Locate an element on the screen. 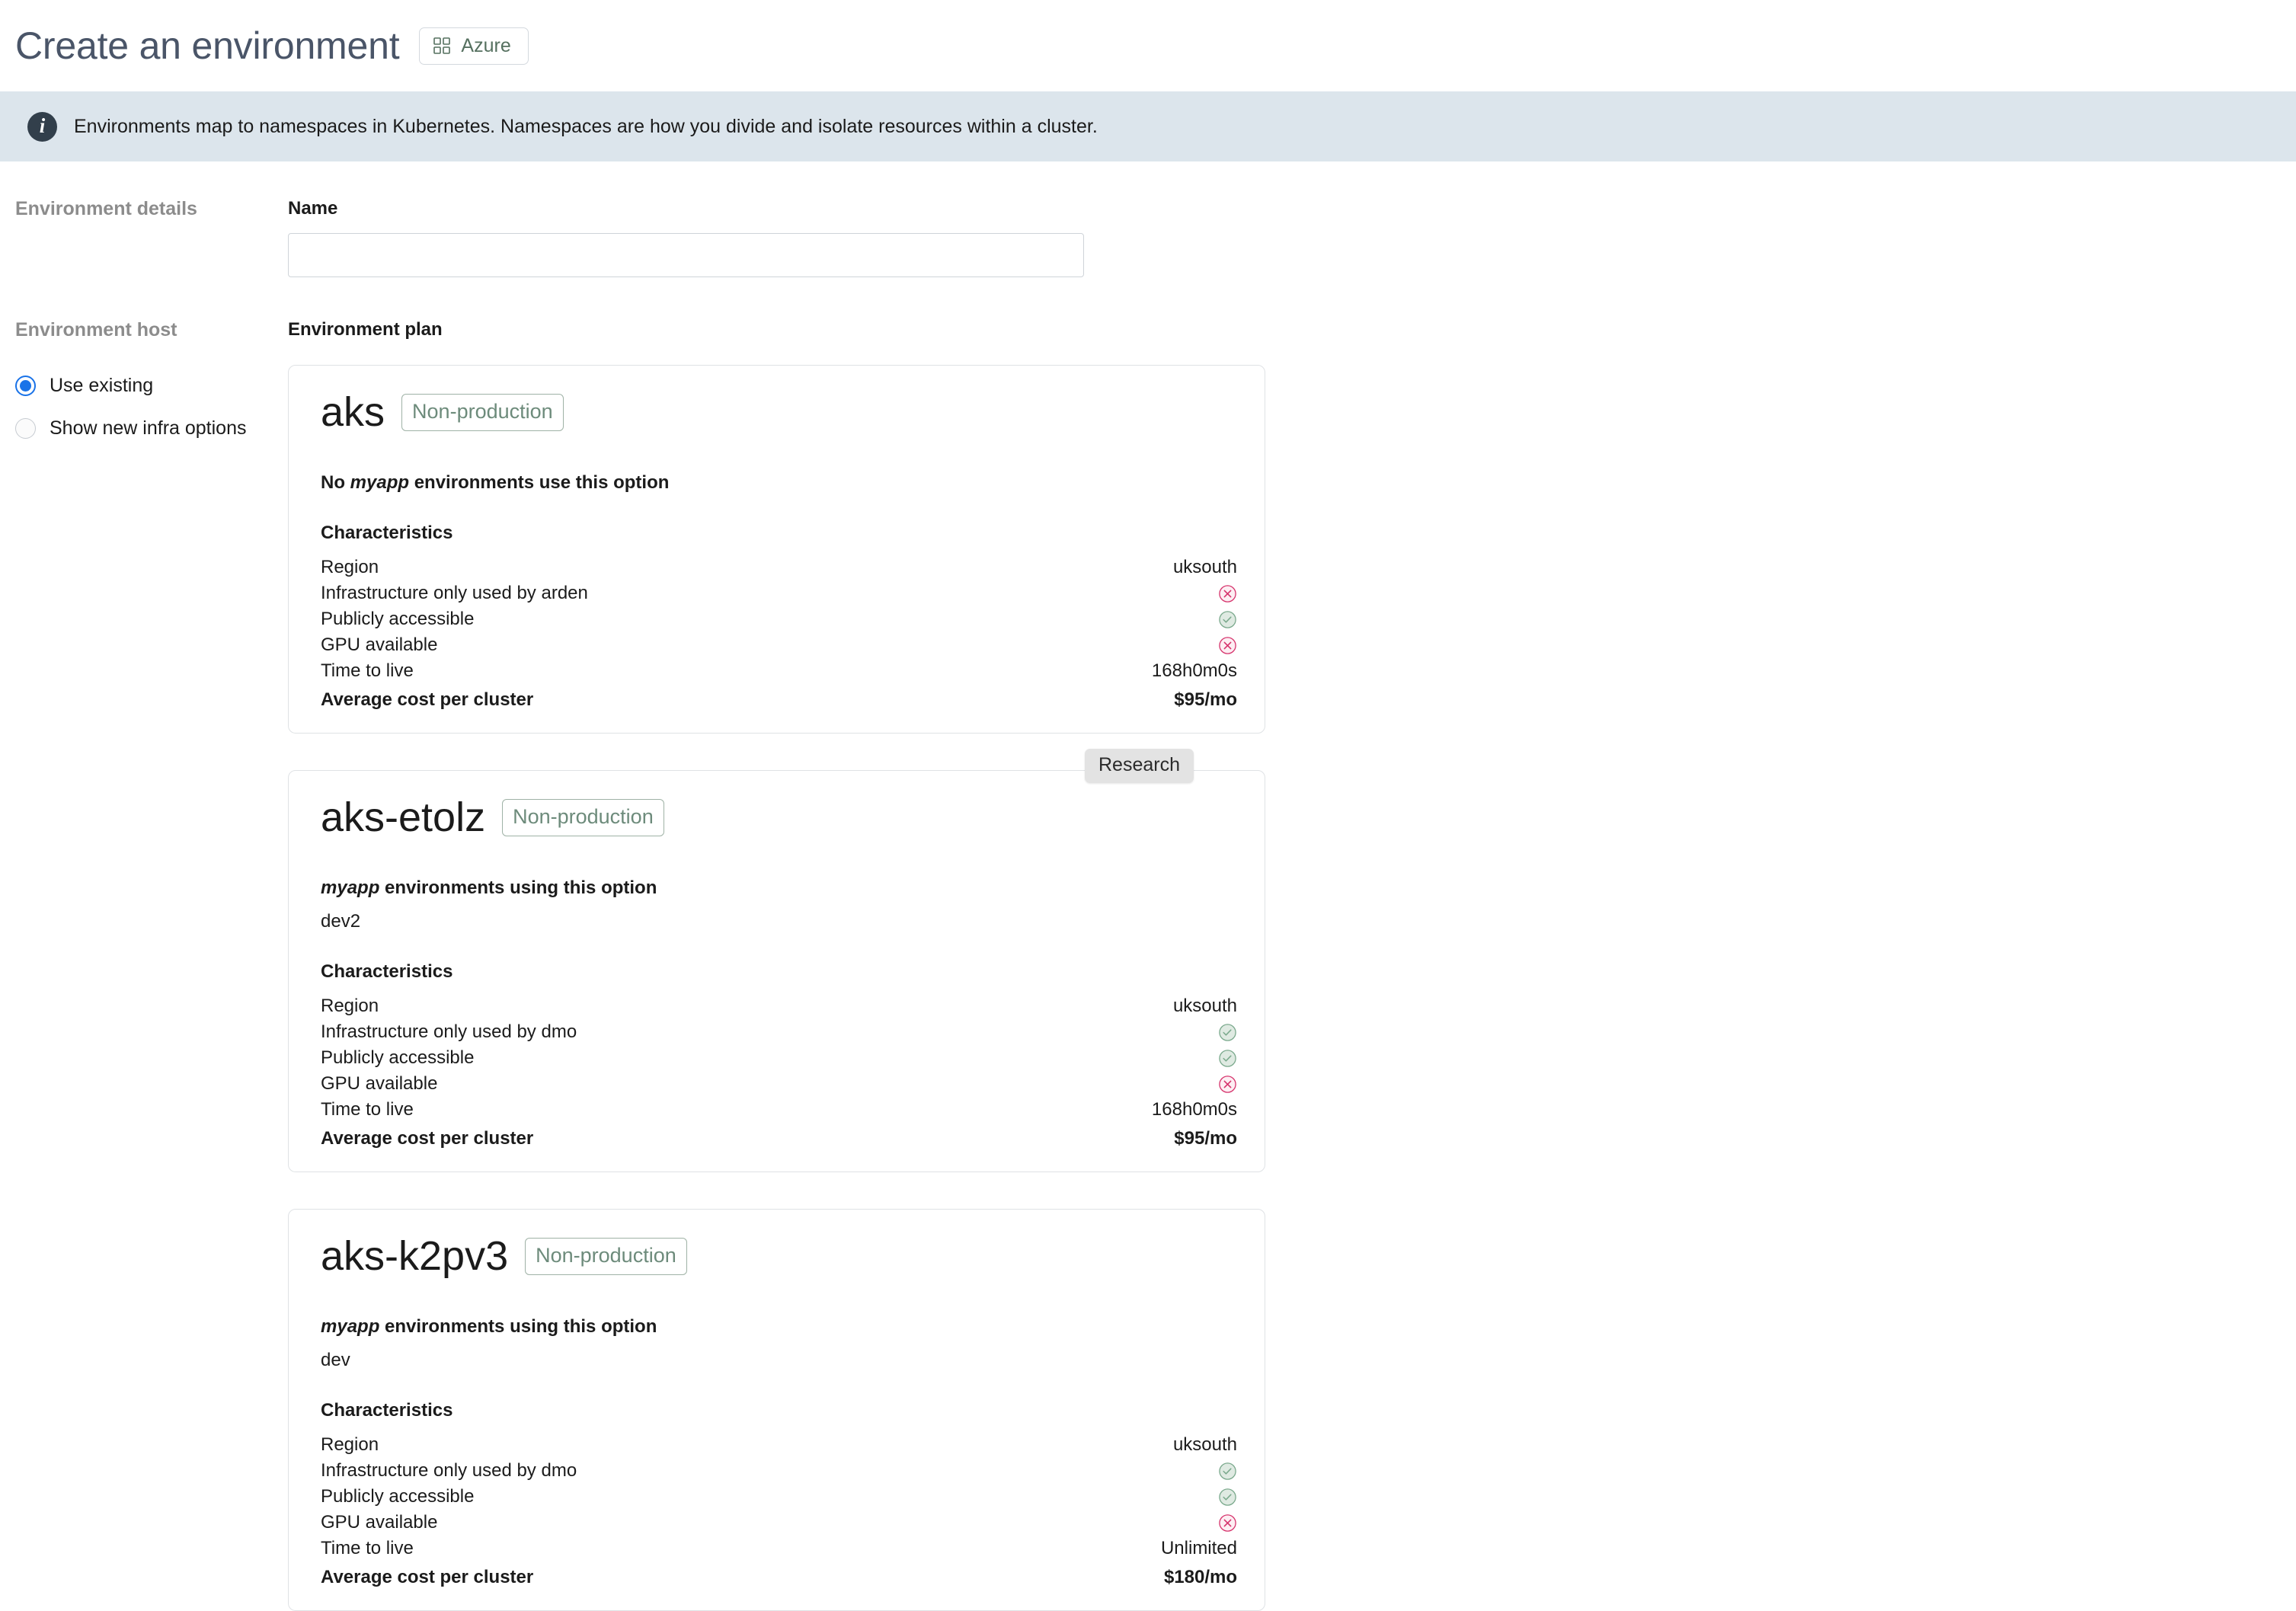 The image size is (2296, 1611). average-cost-row: Average cost per cluster $180/mo is located at coordinates (779, 1577).